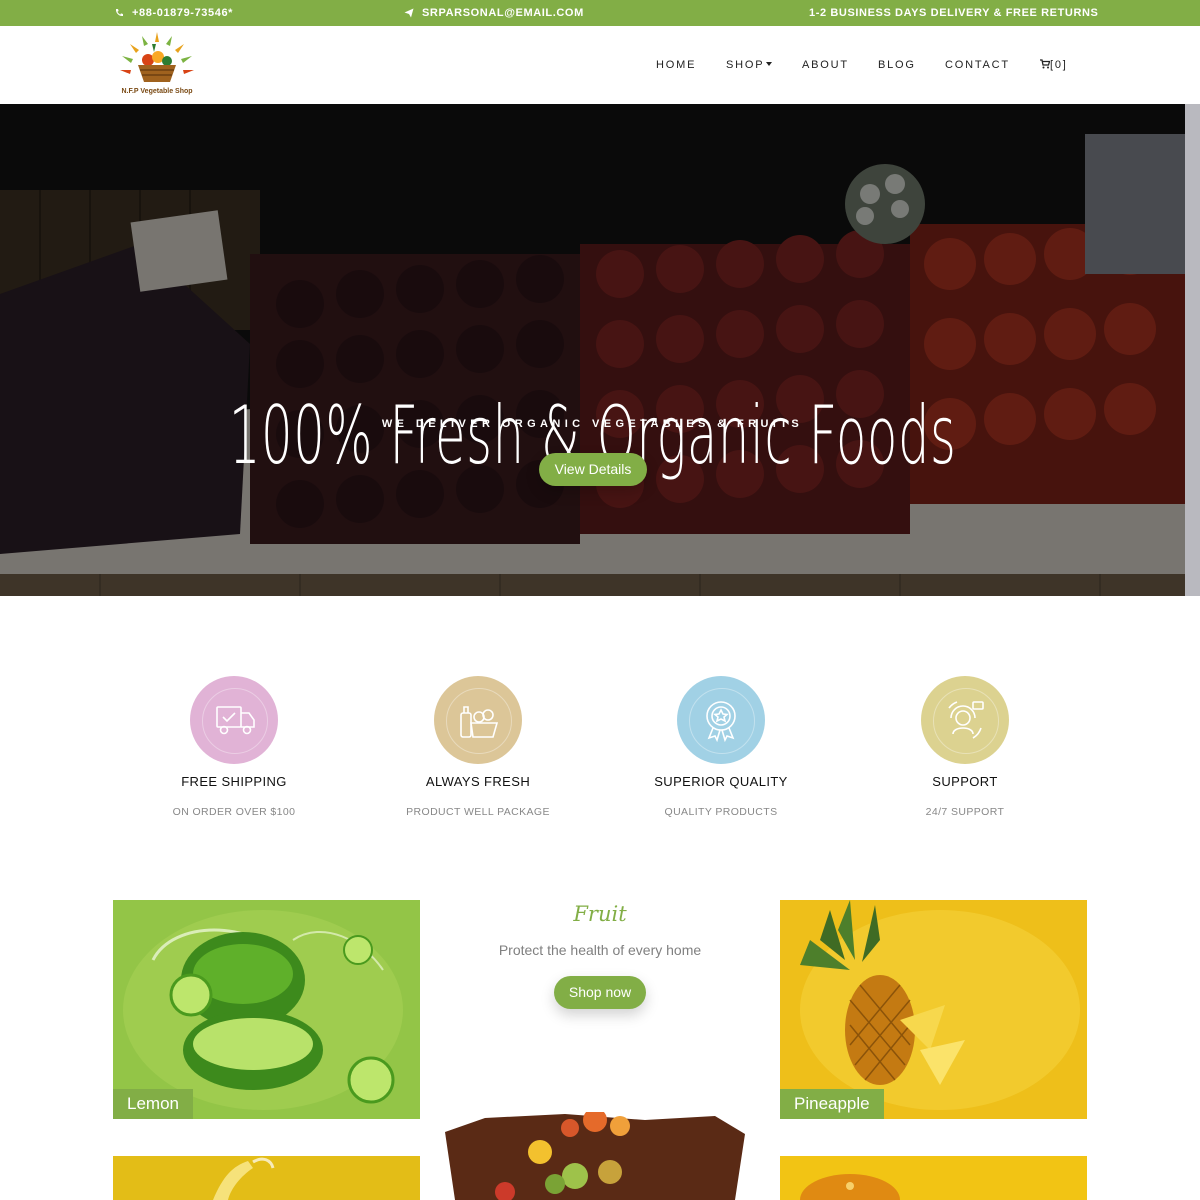 This screenshot has height=1200, width=1200. Describe the element at coordinates (965, 812) in the screenshot. I see `feature-description: 24/7 SUPPORT` at that location.